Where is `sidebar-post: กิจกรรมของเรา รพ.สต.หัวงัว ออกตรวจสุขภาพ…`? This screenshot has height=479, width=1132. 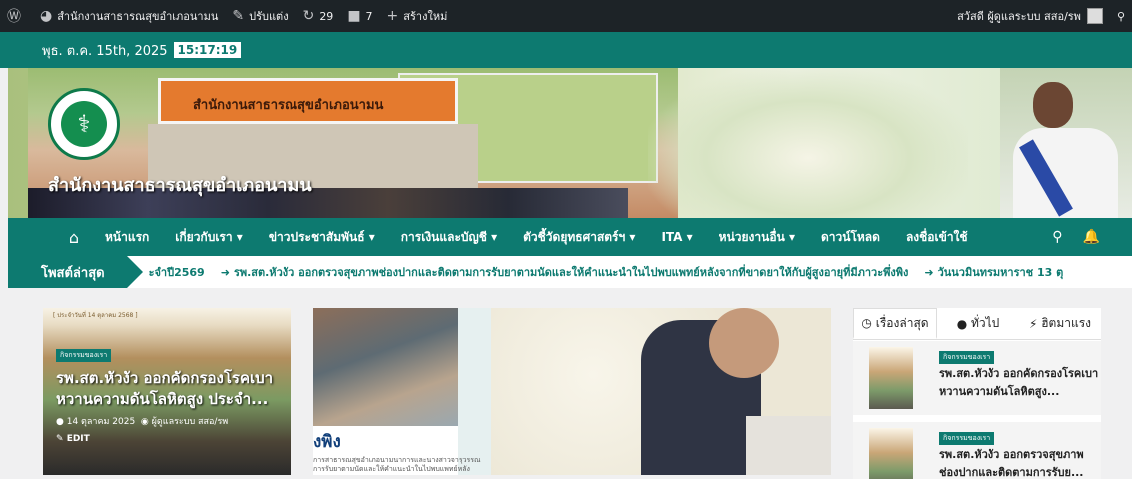 sidebar-post: กิจกรรมของเรา รพ.สต.หัวงัว ออกตรวจสุขภาพ… is located at coordinates (977, 450).